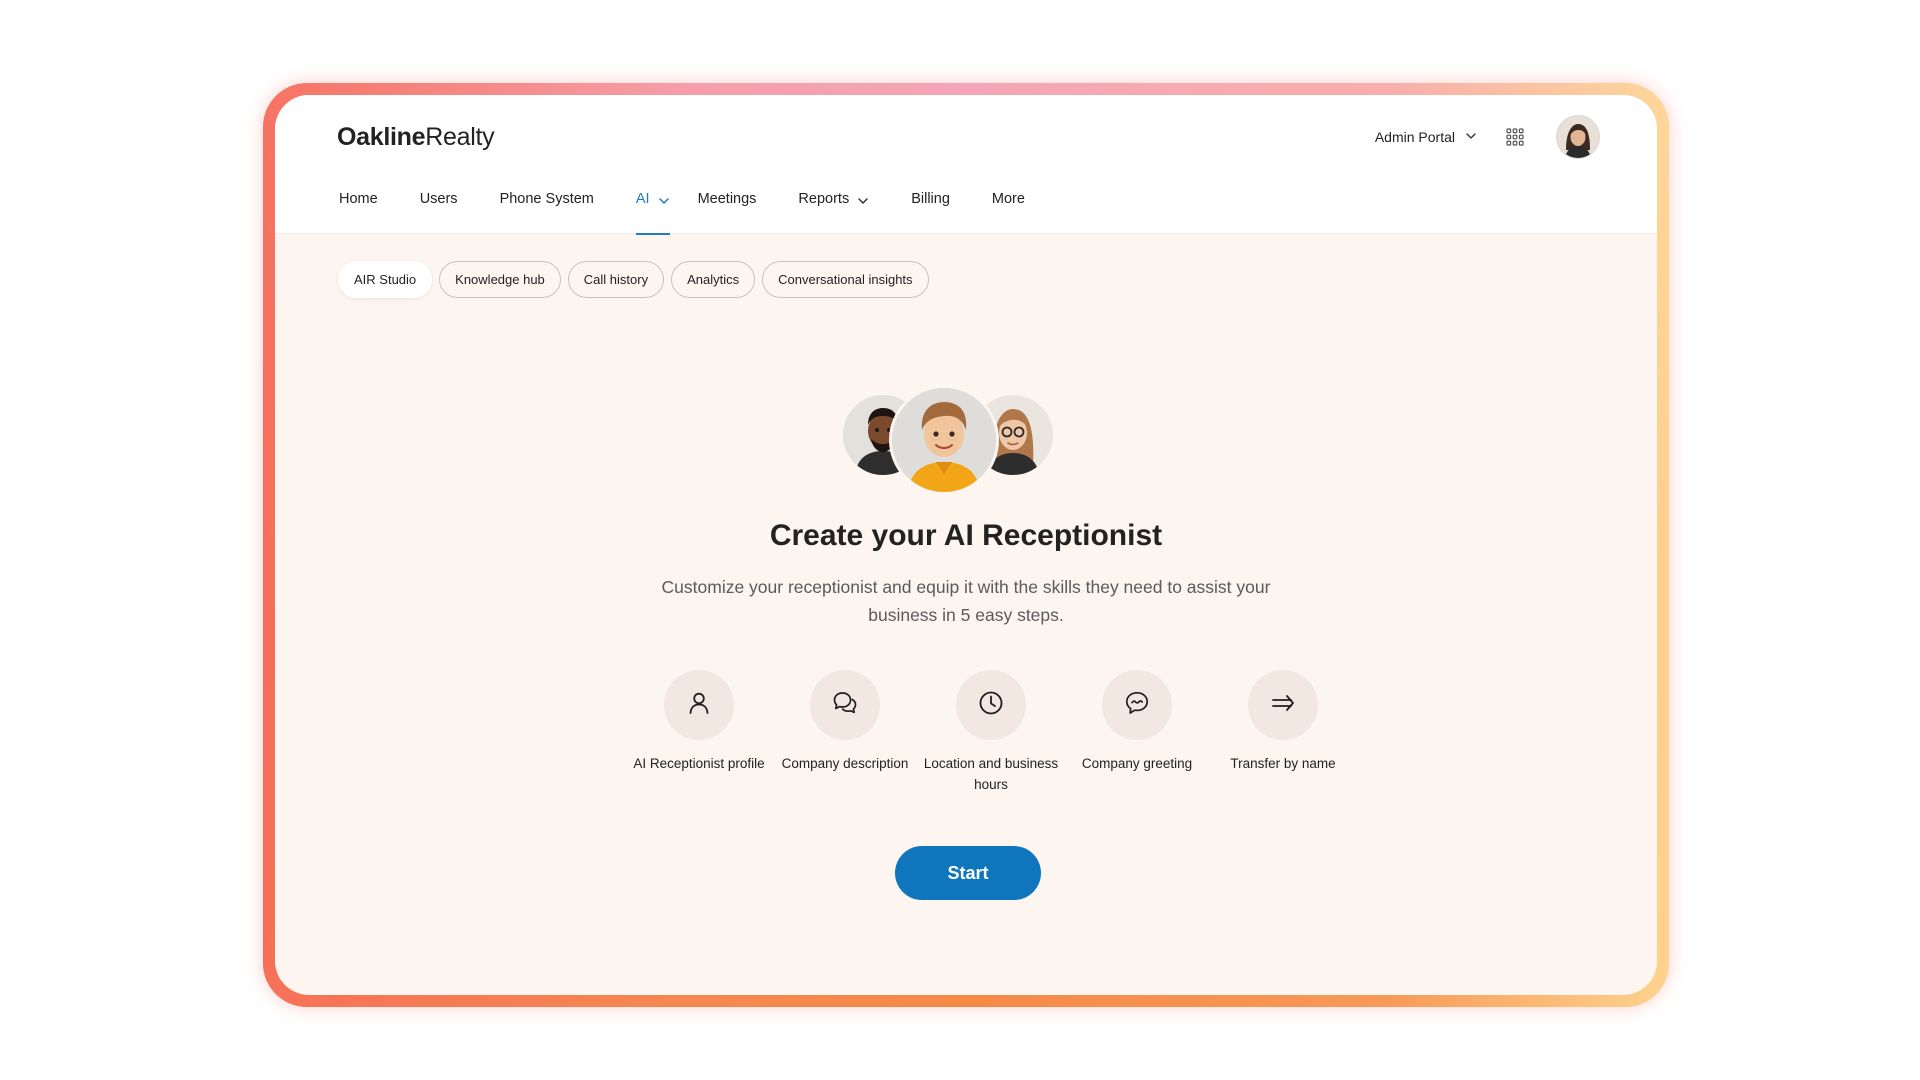  I want to click on admin-portal-dropdown: Admin Portal, so click(1426, 137).